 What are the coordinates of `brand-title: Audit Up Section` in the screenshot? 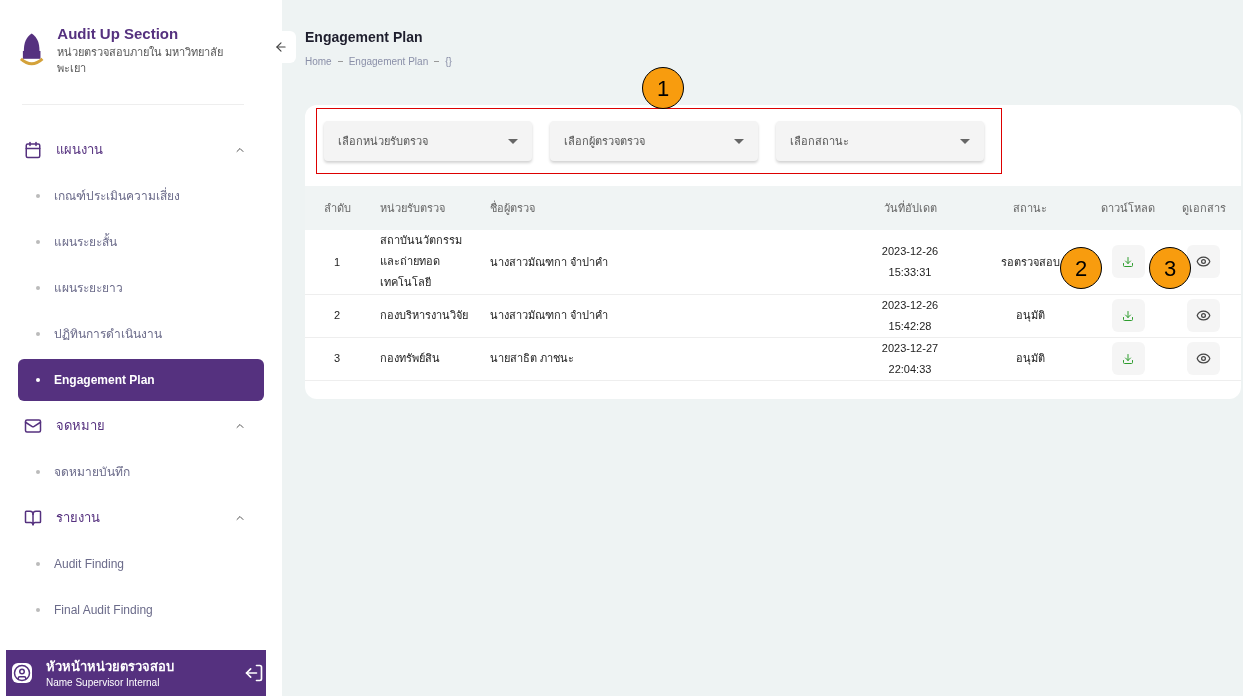 It's located at (118, 34).